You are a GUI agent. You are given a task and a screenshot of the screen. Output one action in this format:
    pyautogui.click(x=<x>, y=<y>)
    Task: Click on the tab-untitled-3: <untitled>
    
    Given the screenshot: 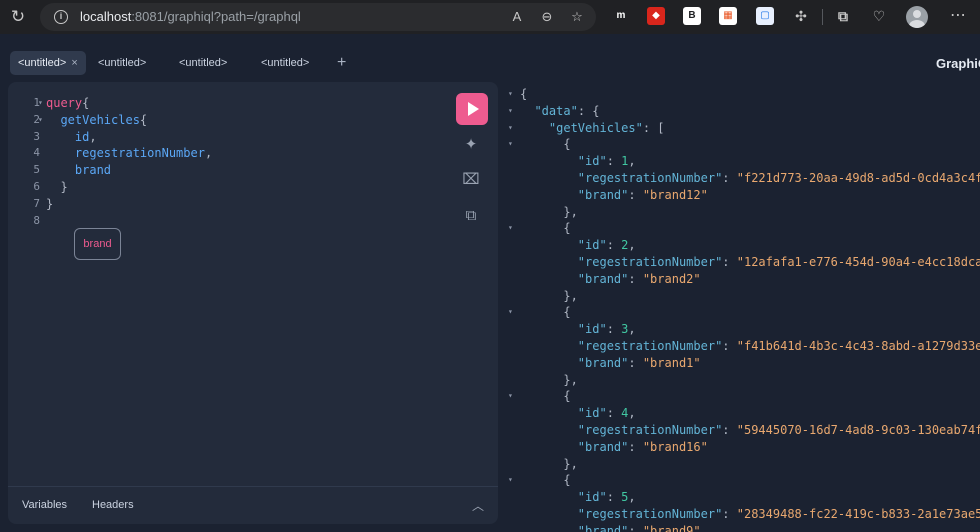 What is the action you would take?
    pyautogui.click(x=203, y=63)
    